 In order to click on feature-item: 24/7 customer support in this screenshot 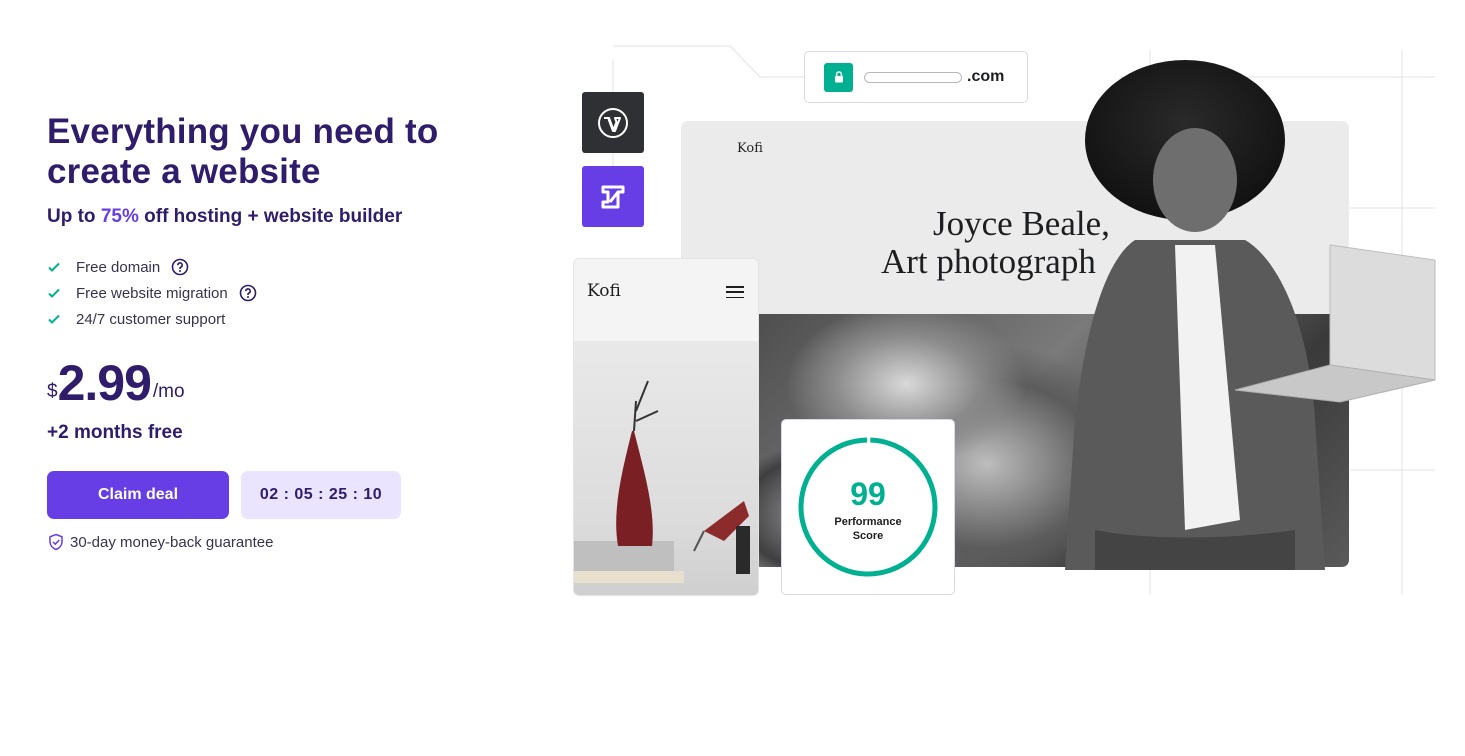, I will do `click(277, 319)`.